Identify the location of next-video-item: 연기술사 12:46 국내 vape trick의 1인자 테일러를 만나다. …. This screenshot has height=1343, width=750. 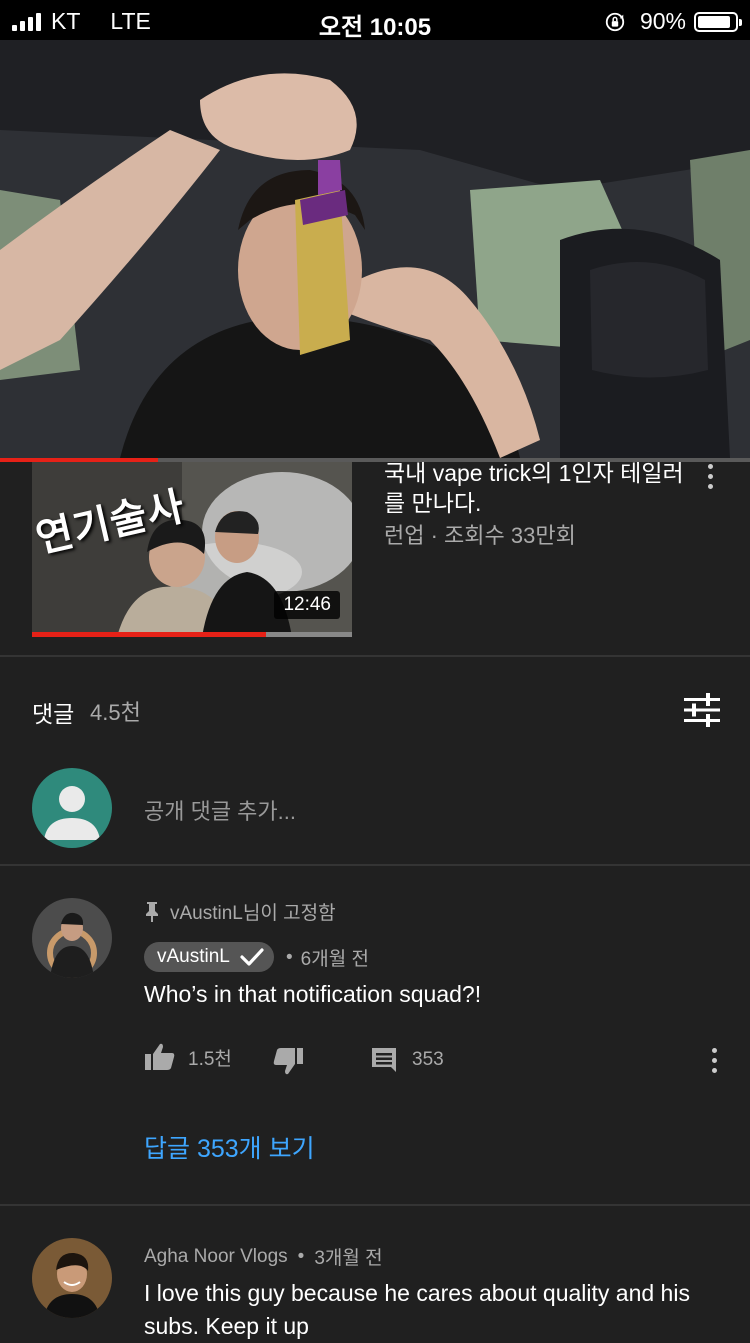
(375, 558).